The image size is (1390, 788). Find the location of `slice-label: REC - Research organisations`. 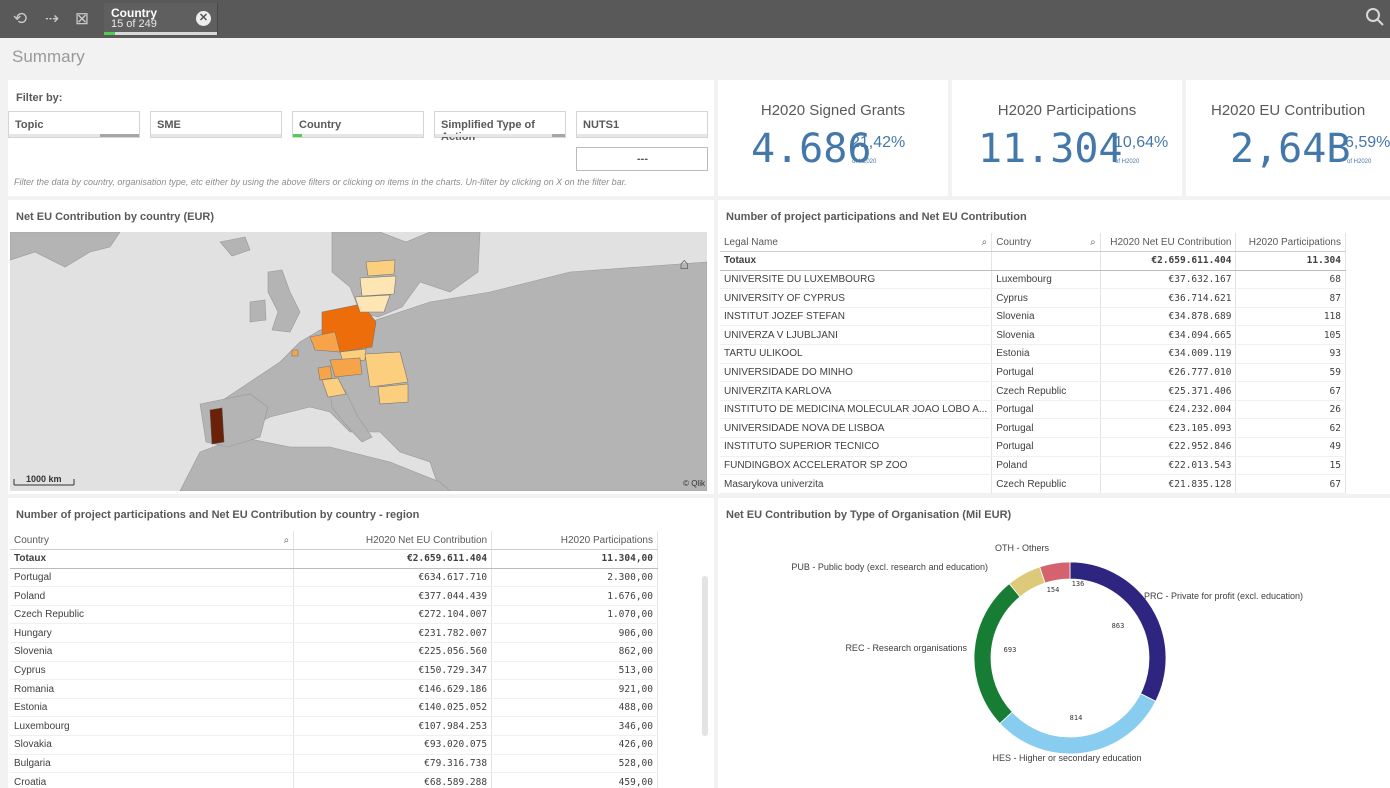

slice-label: REC - Research organisations is located at coordinates (906, 648).